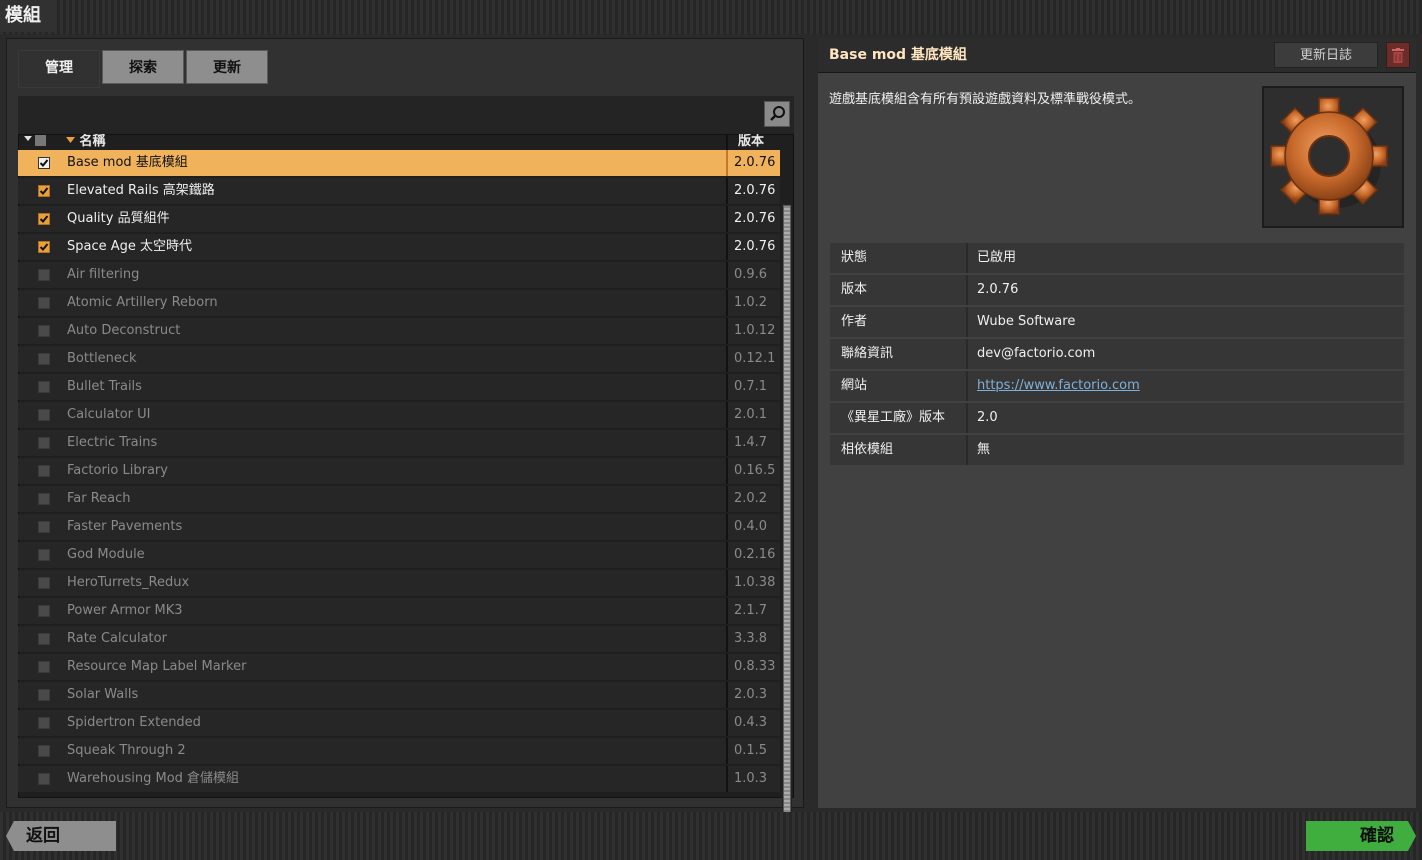 This screenshot has width=1422, height=860. I want to click on list-item: Solar Walls 2.0.3, so click(399, 695).